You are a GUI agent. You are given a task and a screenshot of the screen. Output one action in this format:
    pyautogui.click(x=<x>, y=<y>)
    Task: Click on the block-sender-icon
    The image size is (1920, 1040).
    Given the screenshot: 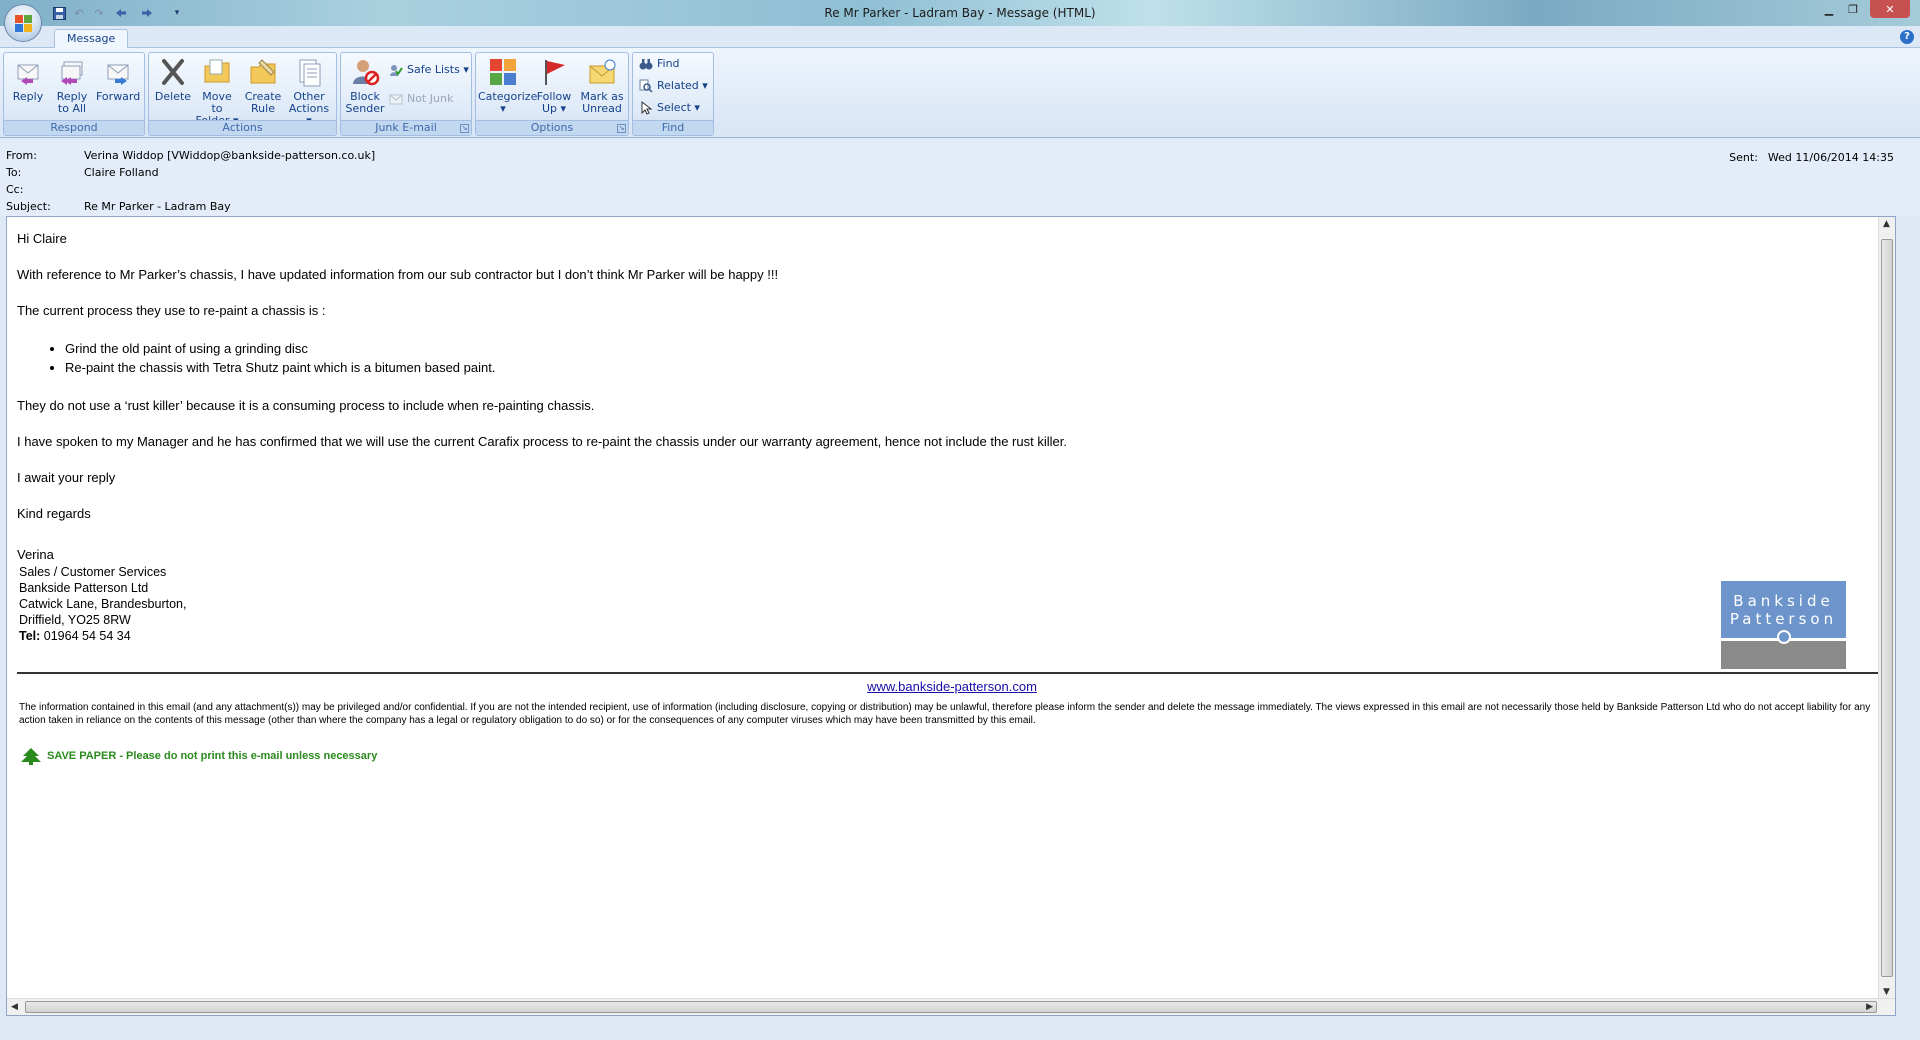 What is the action you would take?
    pyautogui.click(x=365, y=72)
    